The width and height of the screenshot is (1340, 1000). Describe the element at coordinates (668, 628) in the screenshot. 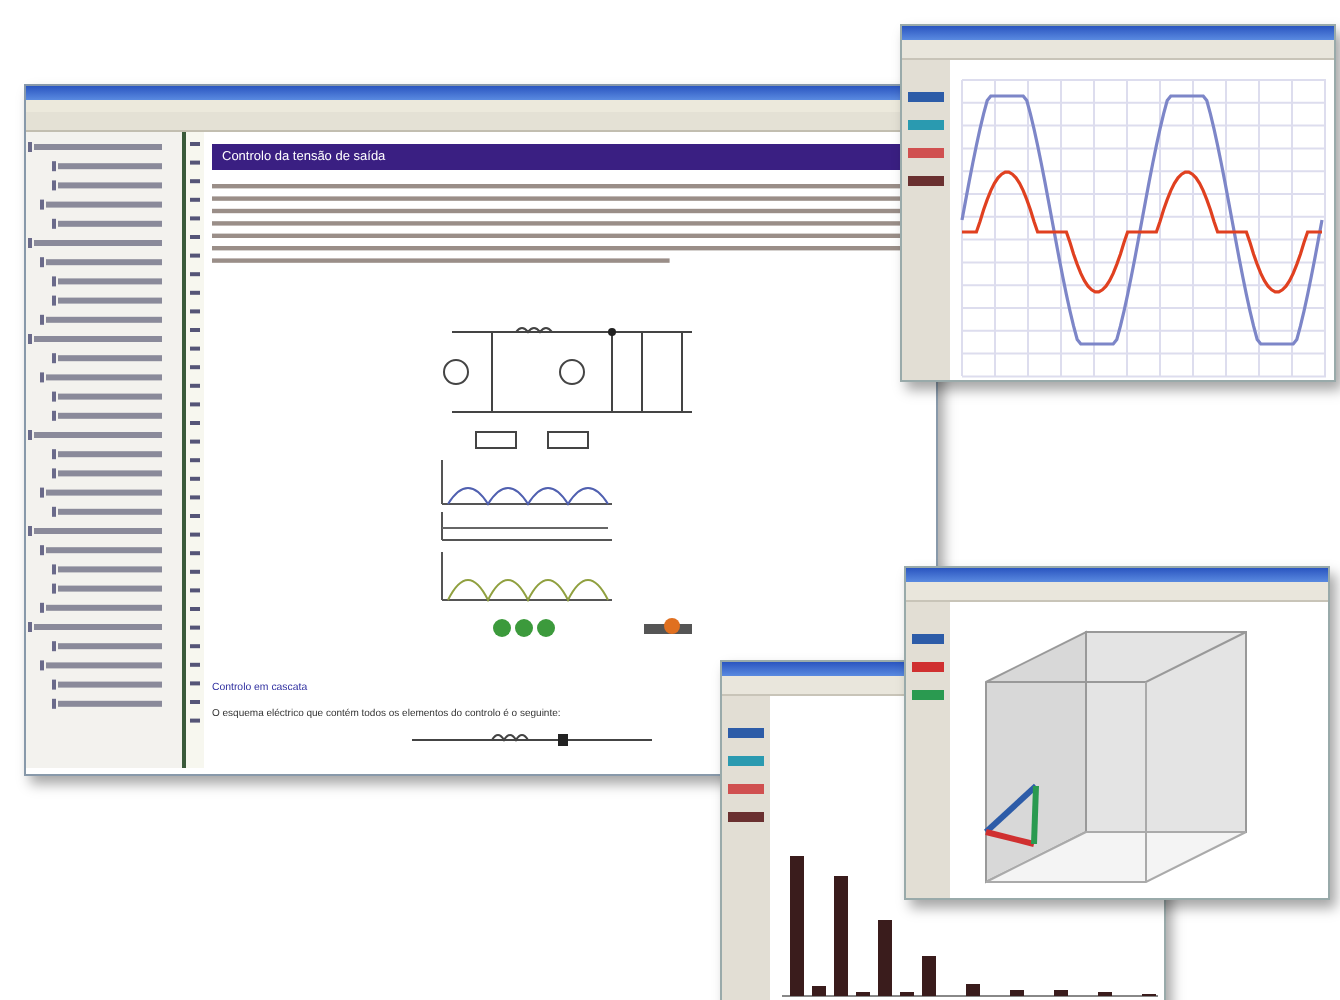

I see `logo-icon` at that location.